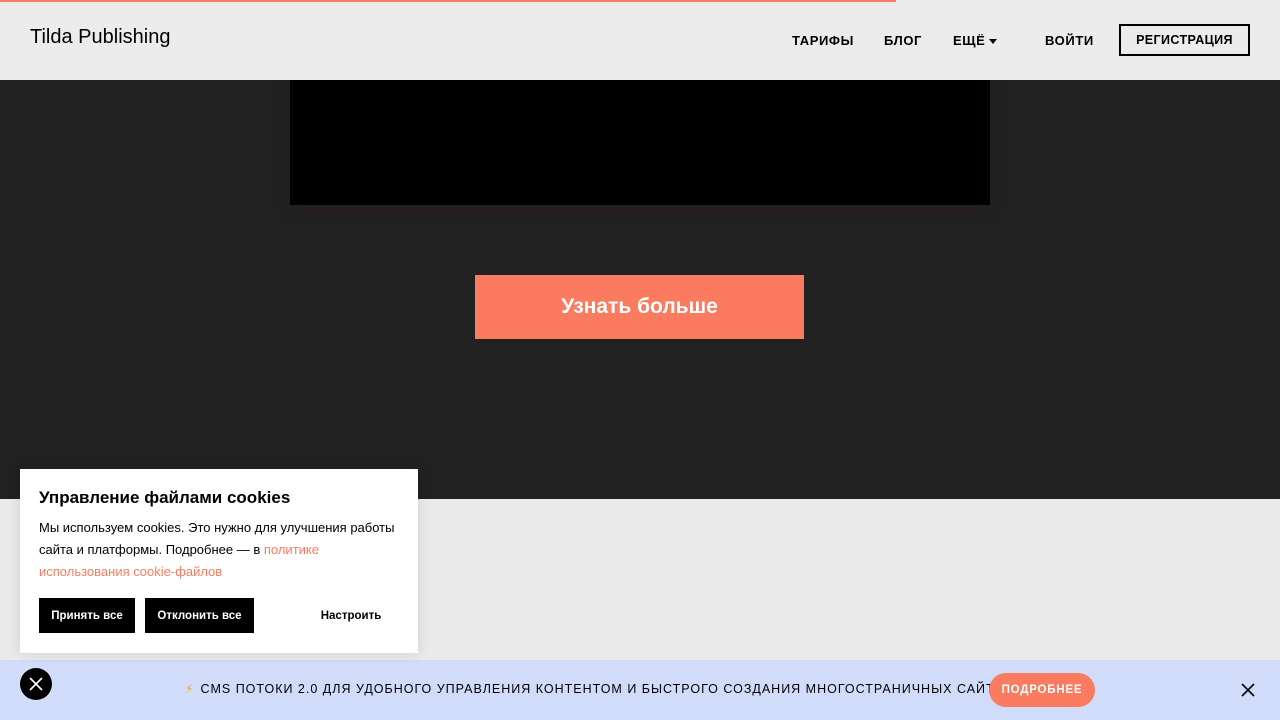  I want to click on nav-more-label: ЕЩЁ, so click(969, 40).